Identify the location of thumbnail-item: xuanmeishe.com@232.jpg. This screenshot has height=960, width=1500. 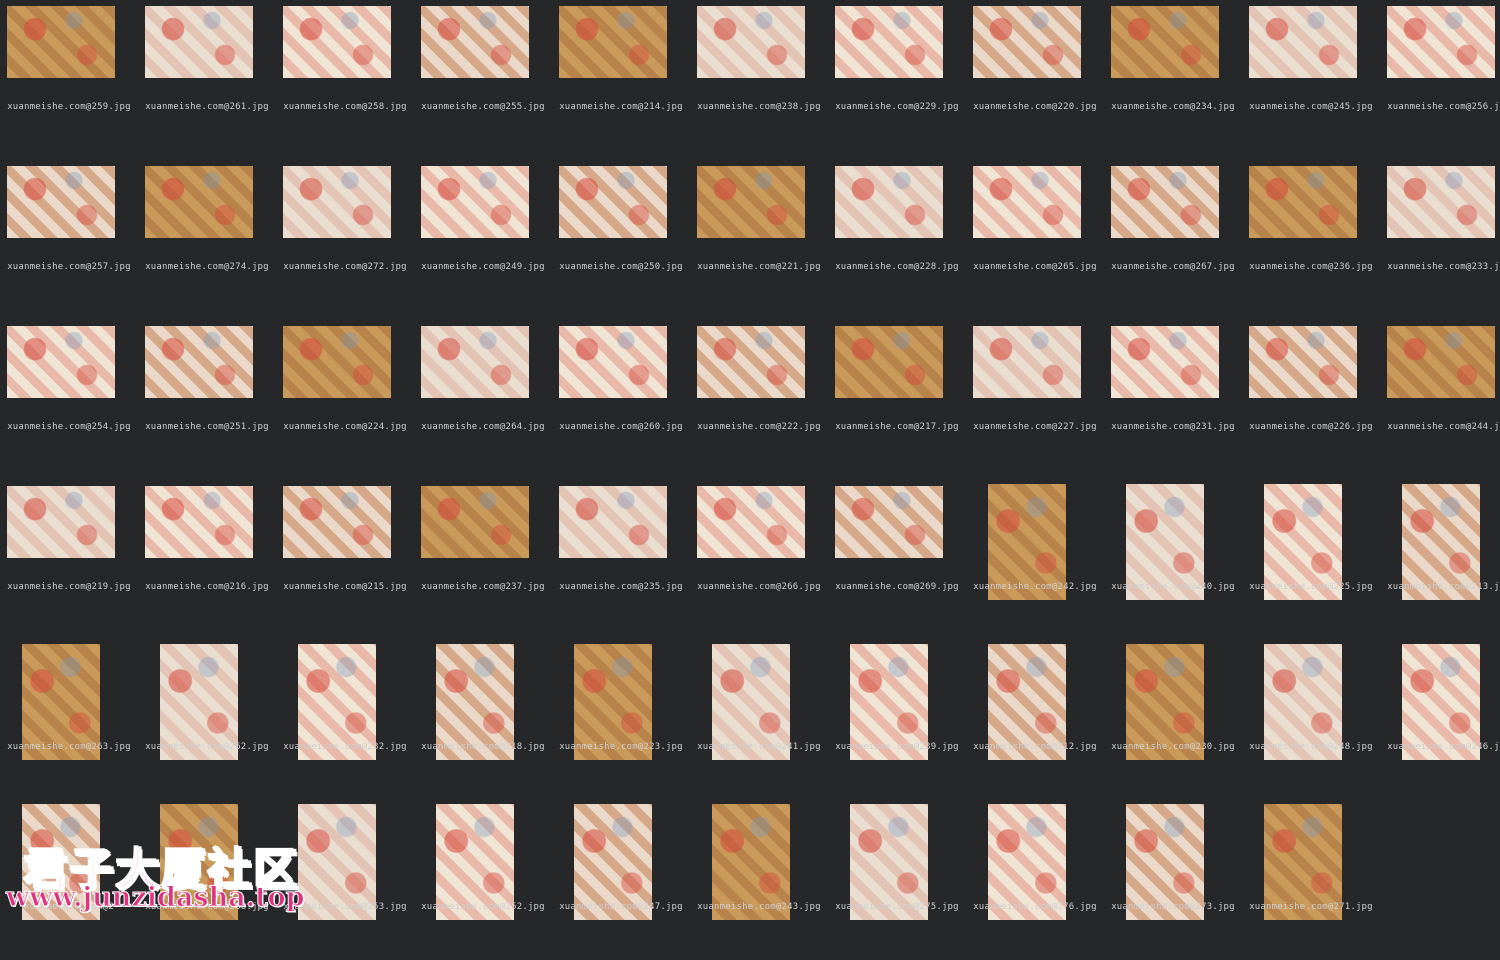
(345, 720).